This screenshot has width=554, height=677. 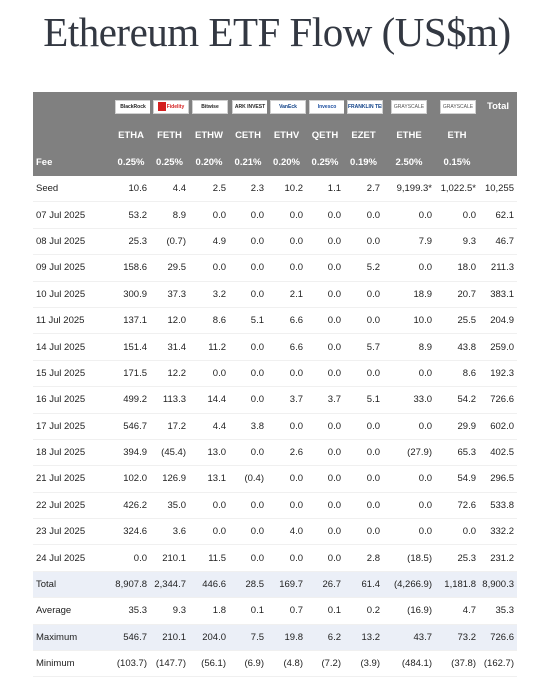 I want to click on ticker-row: ETHA FETH ETHW CETH ETHV QETH EZET ETHE ETH, so click(x=275, y=135).